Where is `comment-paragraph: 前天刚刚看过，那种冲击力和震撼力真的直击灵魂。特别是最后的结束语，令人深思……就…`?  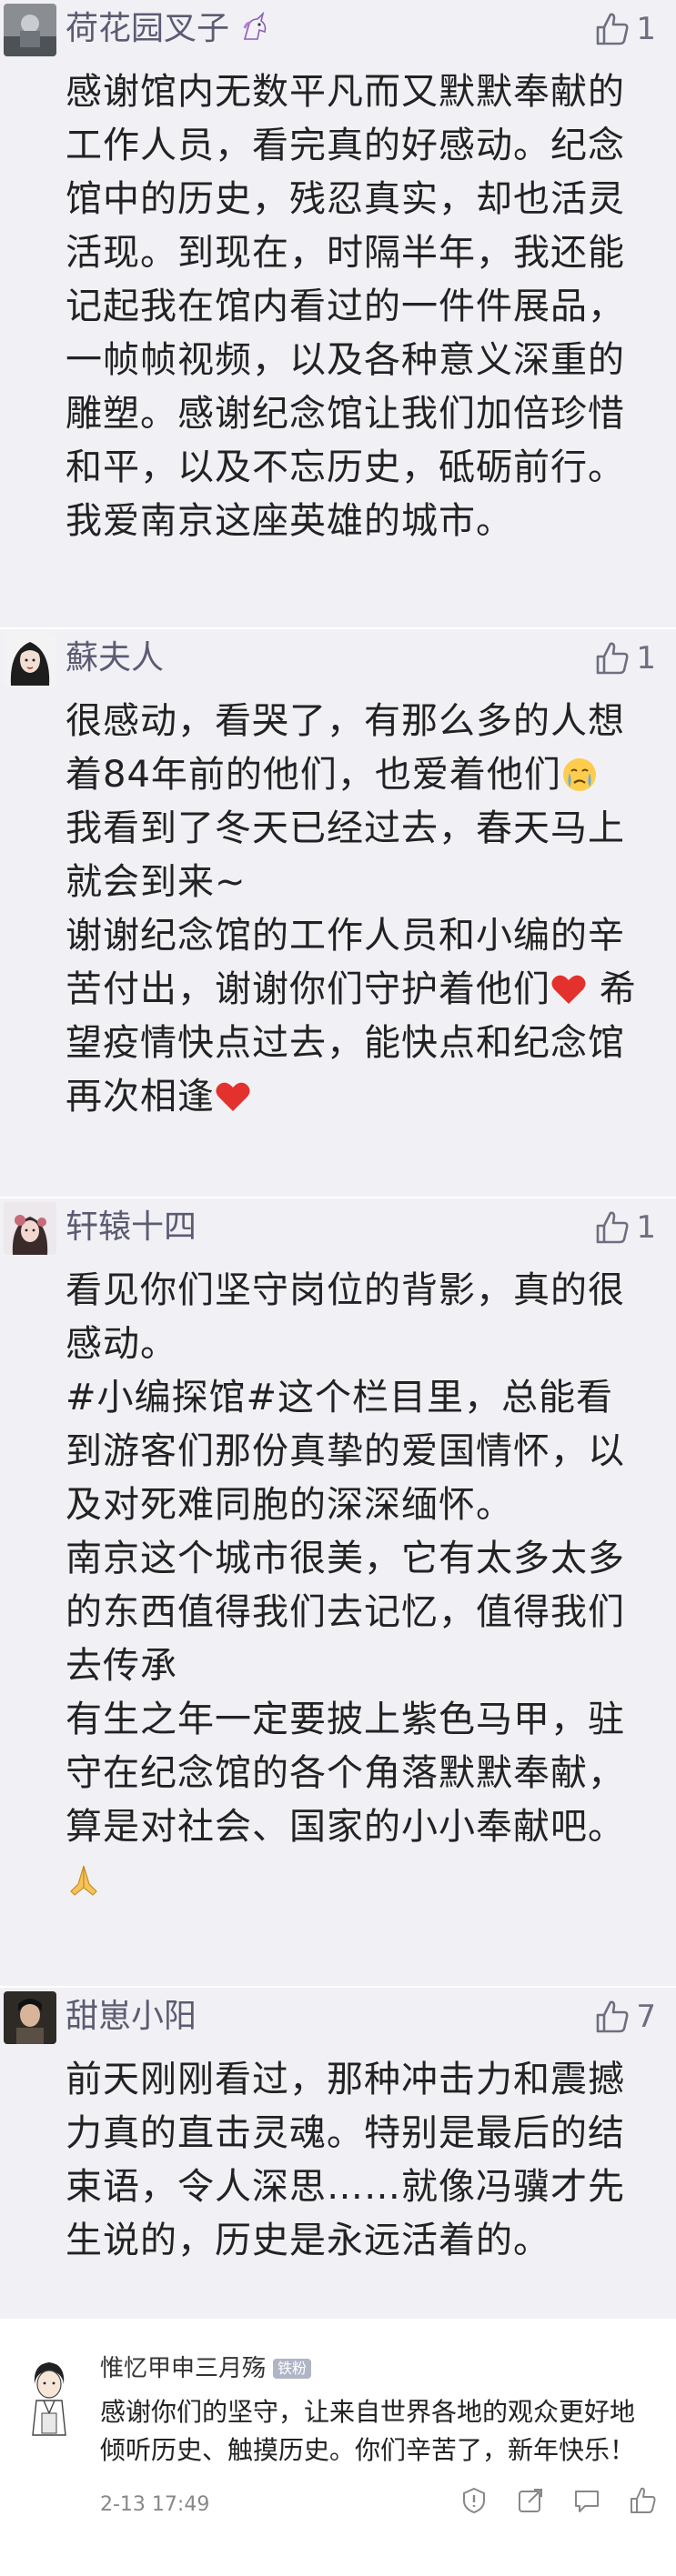
comment-paragraph: 前天刚刚看过，那种冲击力和震撼力真的直击灵魂。特别是最后的结束语，令人深思……就… is located at coordinates (345, 2160).